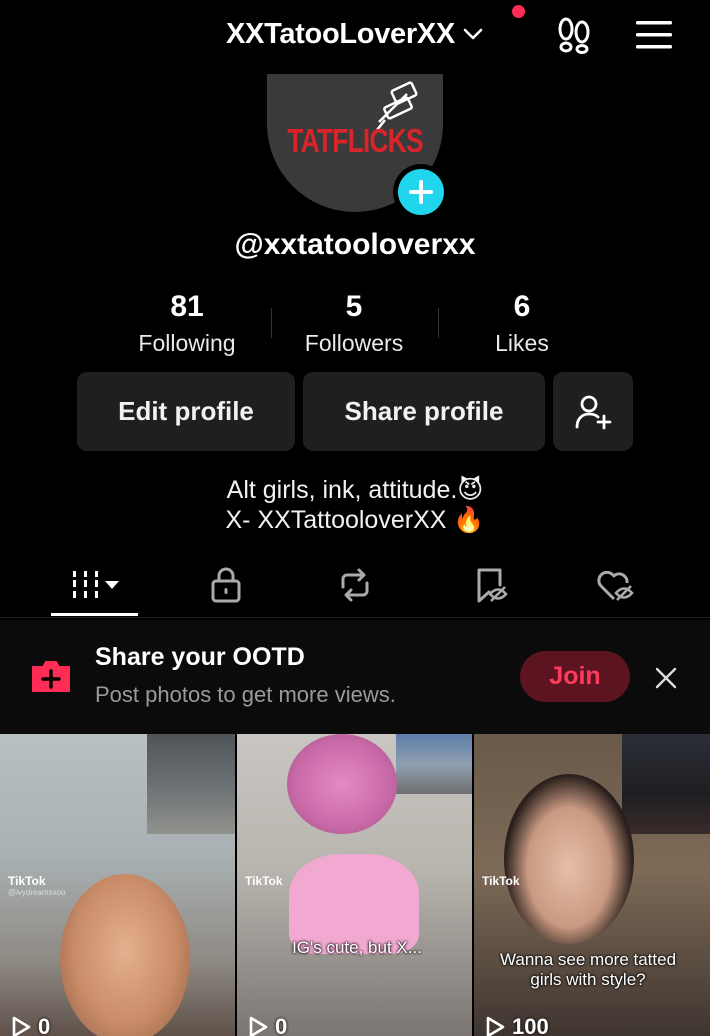 The width and height of the screenshot is (710, 1036). What do you see at coordinates (355, 140) in the screenshot?
I see `avatar-logo-text: TATFLICKS` at bounding box center [355, 140].